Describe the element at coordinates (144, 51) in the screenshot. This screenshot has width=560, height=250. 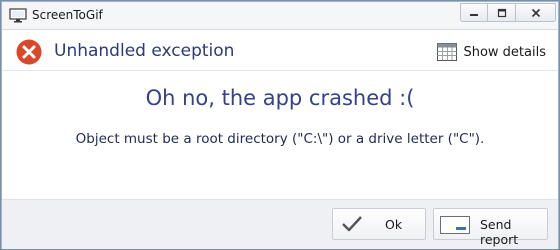
I see `header-title: Unhandled exception` at that location.